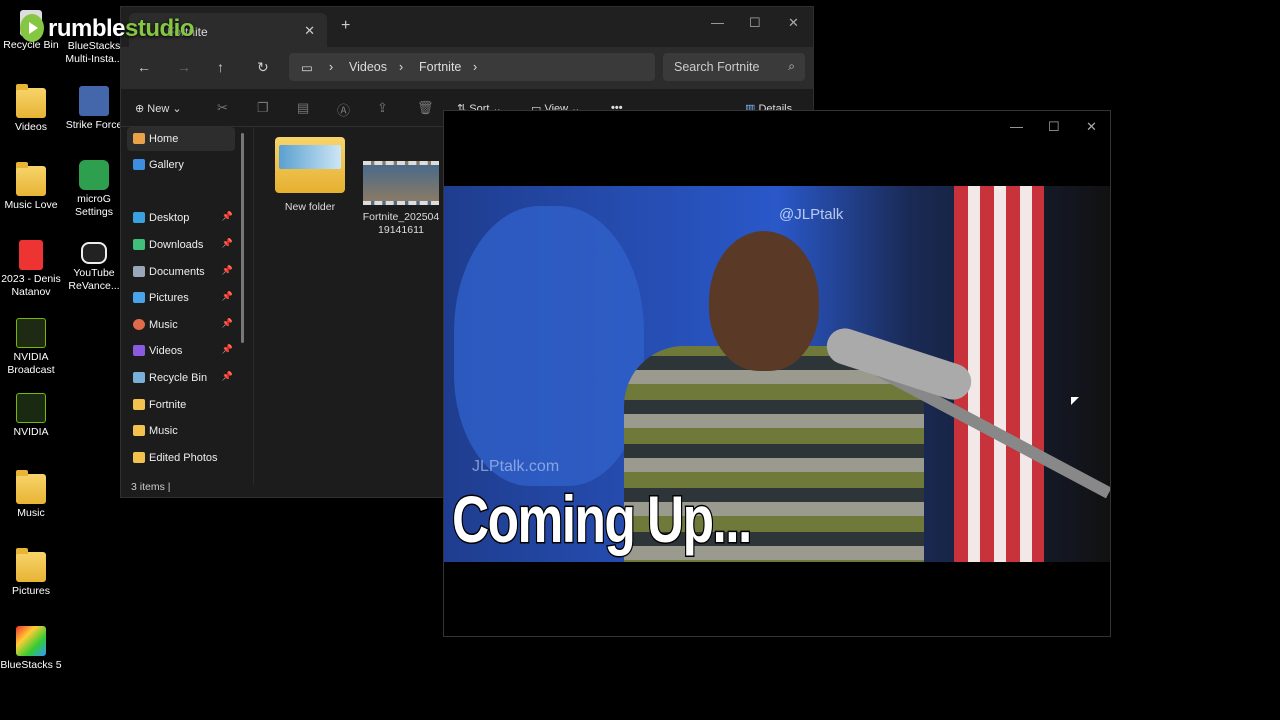 The image size is (1280, 720). I want to click on nav-recycle-bin: Recycle Bin 📌, so click(181, 378).